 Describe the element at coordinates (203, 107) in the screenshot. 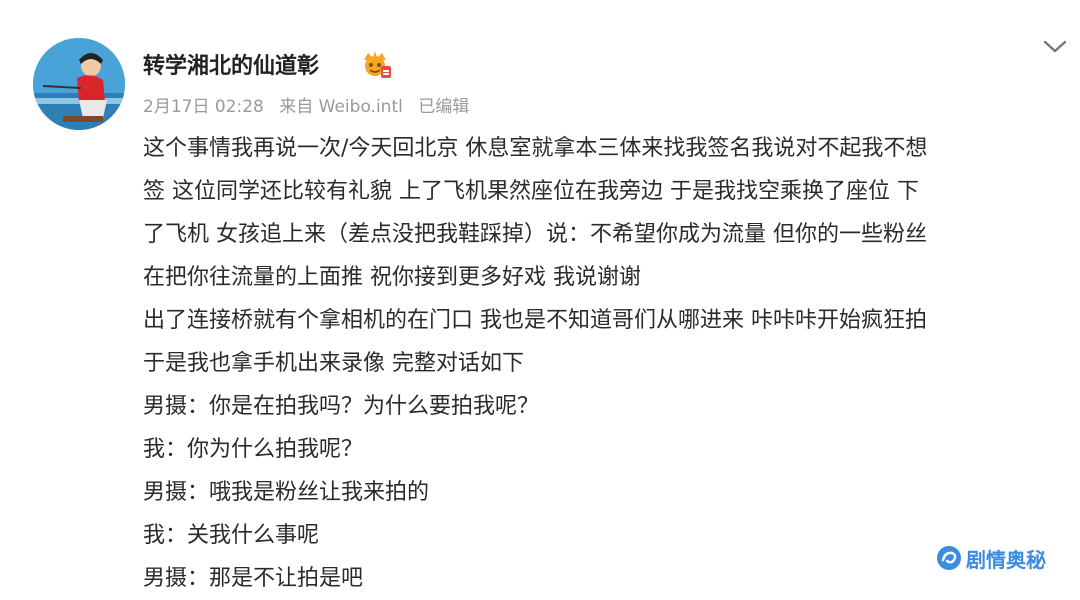

I see `post-date: 2月17日 02:28` at that location.